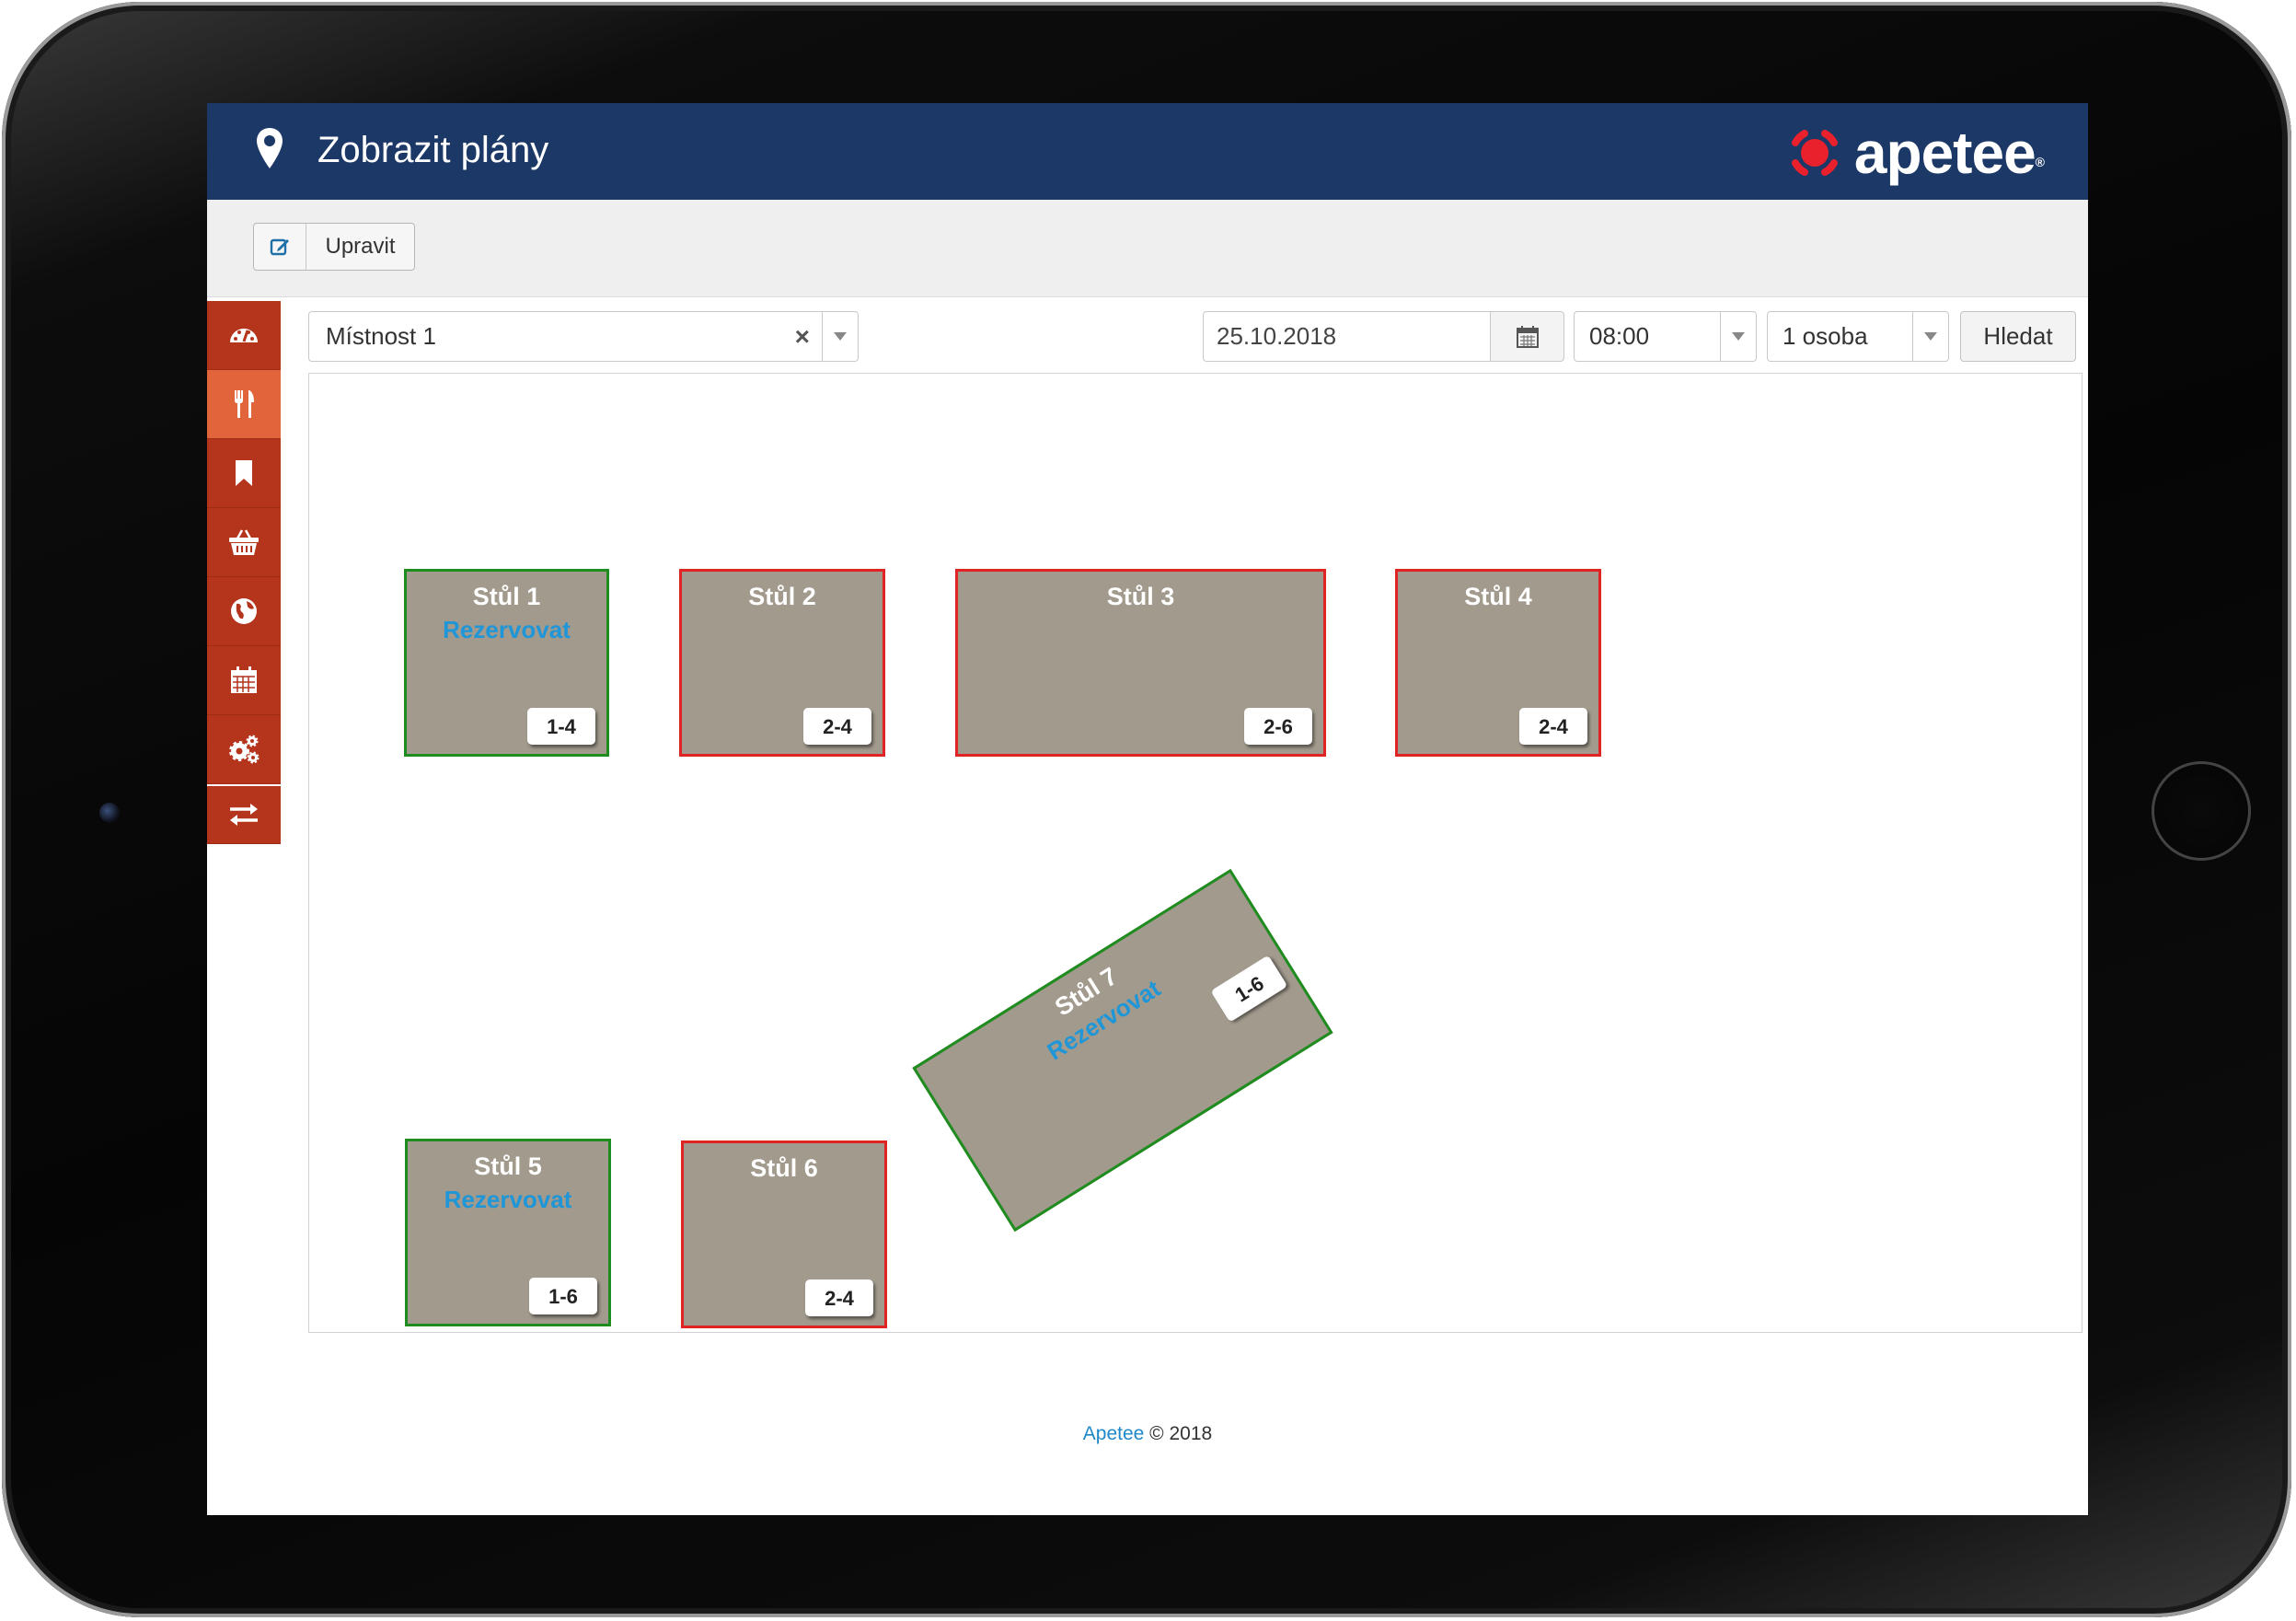 This screenshot has height=1621, width=2296. I want to click on date-input-value: 25.10.2018, so click(1277, 336).